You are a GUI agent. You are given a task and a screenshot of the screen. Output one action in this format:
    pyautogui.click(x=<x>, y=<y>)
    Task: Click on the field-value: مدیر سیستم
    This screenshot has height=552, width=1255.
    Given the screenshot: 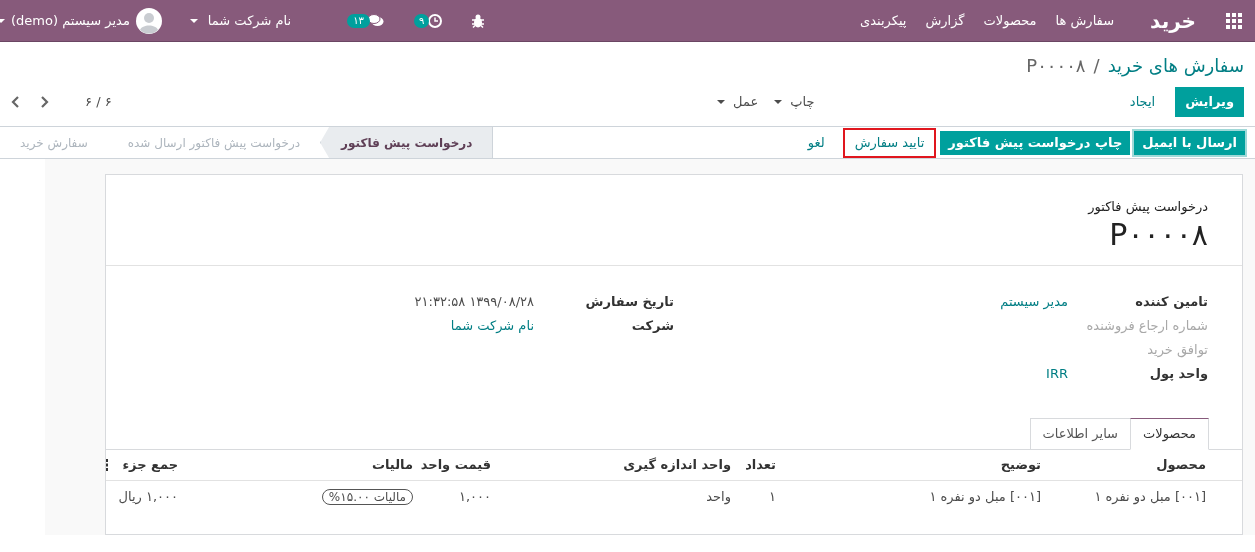 What is the action you would take?
    pyautogui.click(x=1034, y=301)
    